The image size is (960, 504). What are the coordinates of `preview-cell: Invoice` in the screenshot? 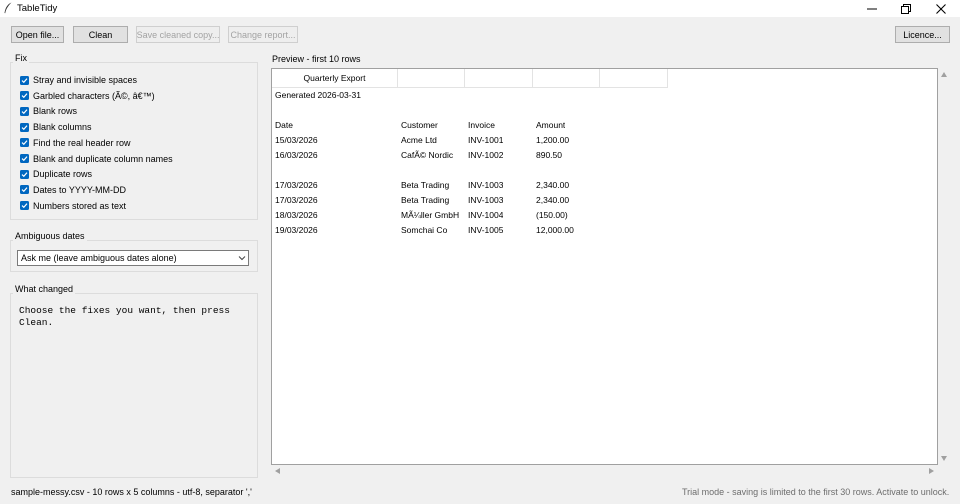 It's located at (481, 125).